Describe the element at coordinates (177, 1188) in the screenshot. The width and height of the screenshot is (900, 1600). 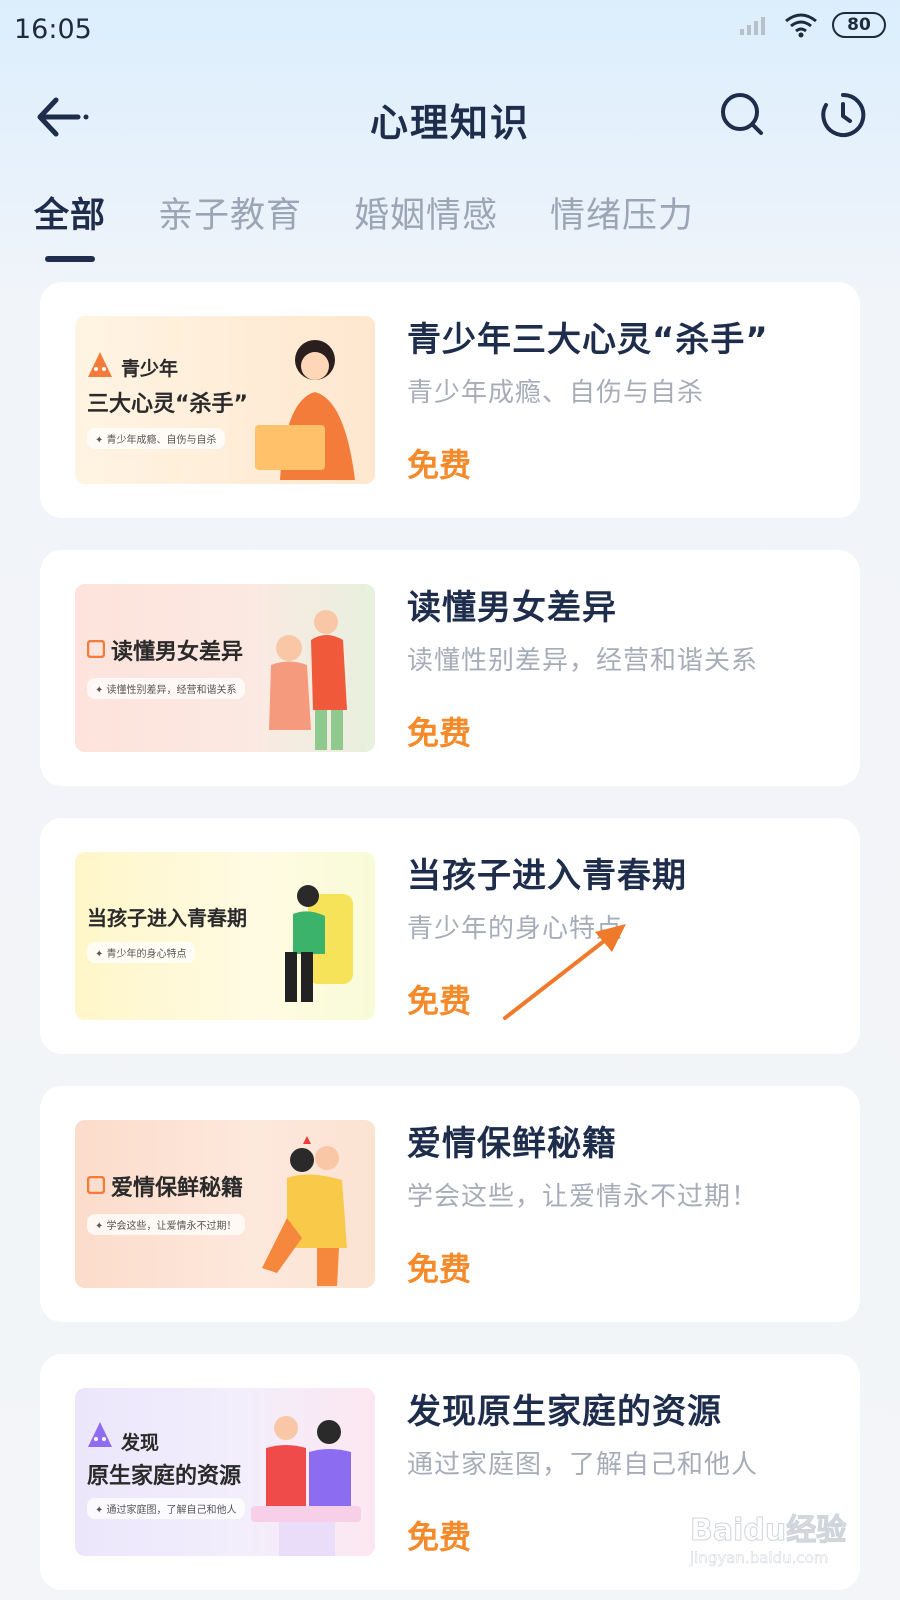
I see `thumbnail-line2: 爱情保鲜秘籍` at that location.